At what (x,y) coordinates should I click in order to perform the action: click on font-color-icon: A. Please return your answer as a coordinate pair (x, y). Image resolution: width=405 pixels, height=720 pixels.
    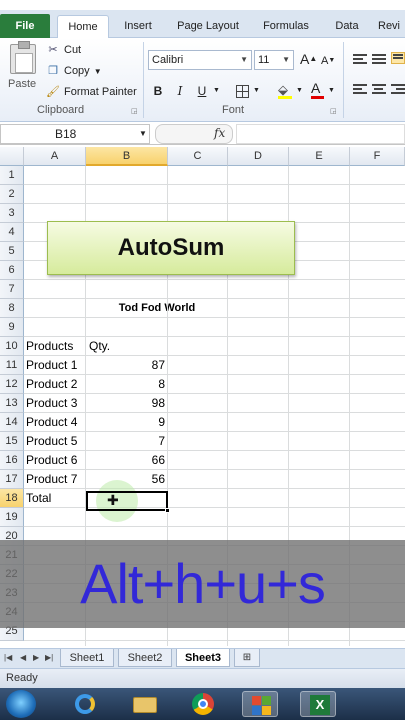
    Looking at the image, I should click on (317, 90).